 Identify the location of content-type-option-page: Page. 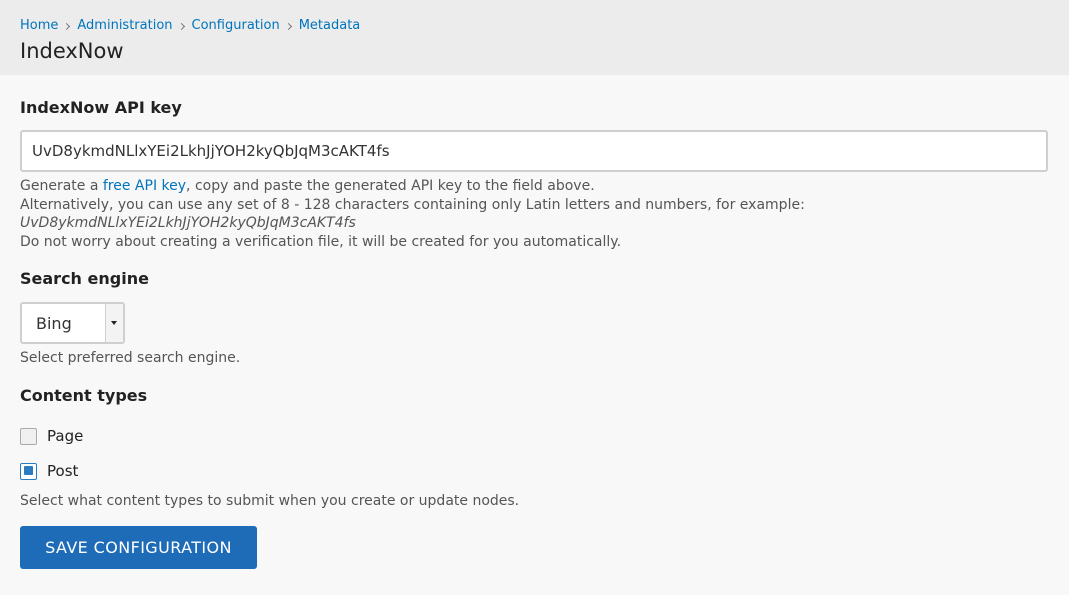
(51, 436).